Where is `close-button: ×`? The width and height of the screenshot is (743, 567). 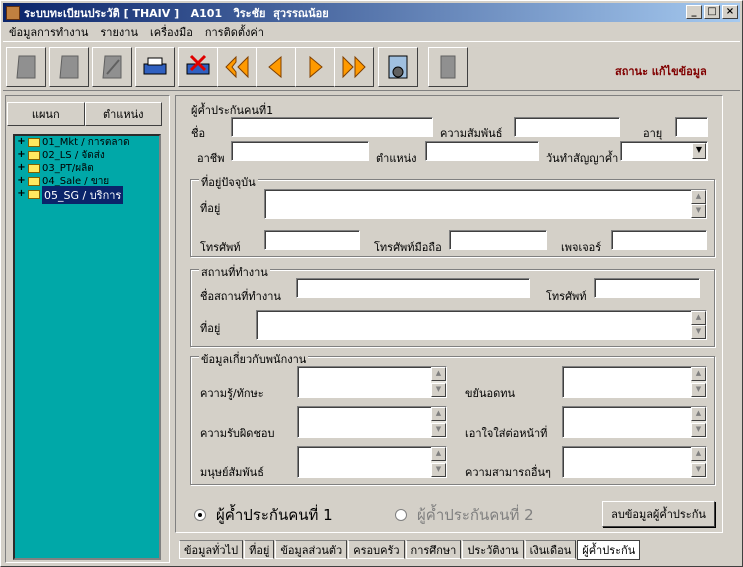 close-button: × is located at coordinates (730, 12).